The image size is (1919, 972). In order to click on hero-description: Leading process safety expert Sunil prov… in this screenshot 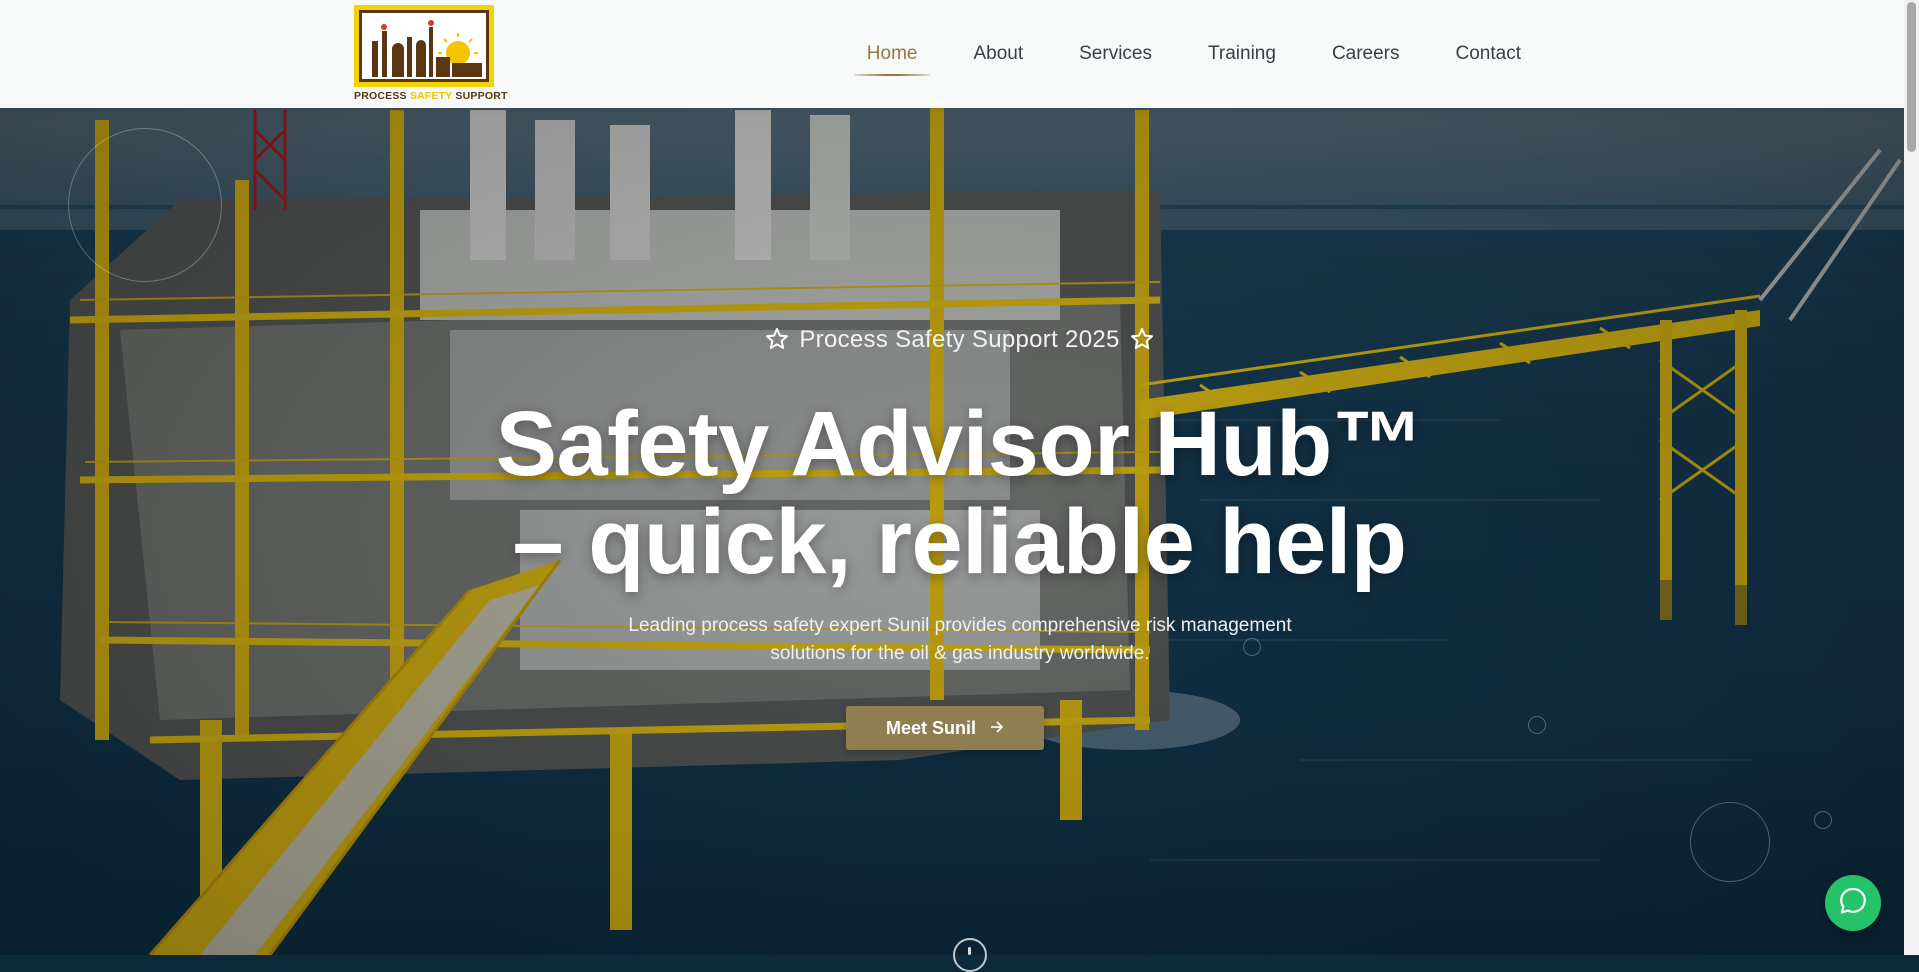, I will do `click(960, 640)`.